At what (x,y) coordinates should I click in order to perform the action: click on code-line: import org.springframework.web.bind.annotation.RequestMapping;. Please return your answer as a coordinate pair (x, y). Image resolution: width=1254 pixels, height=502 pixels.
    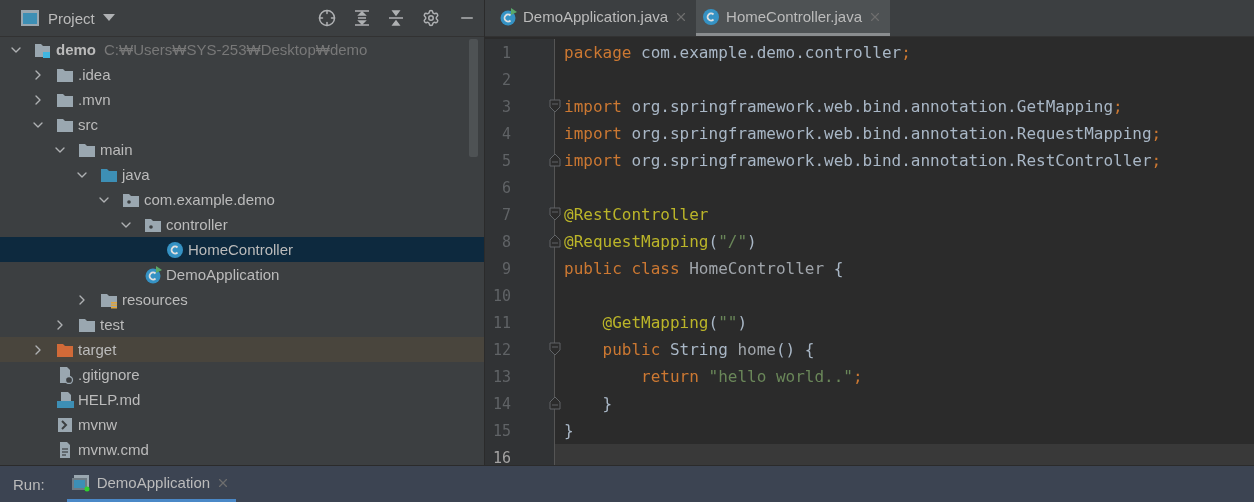
    Looking at the image, I should click on (862, 133).